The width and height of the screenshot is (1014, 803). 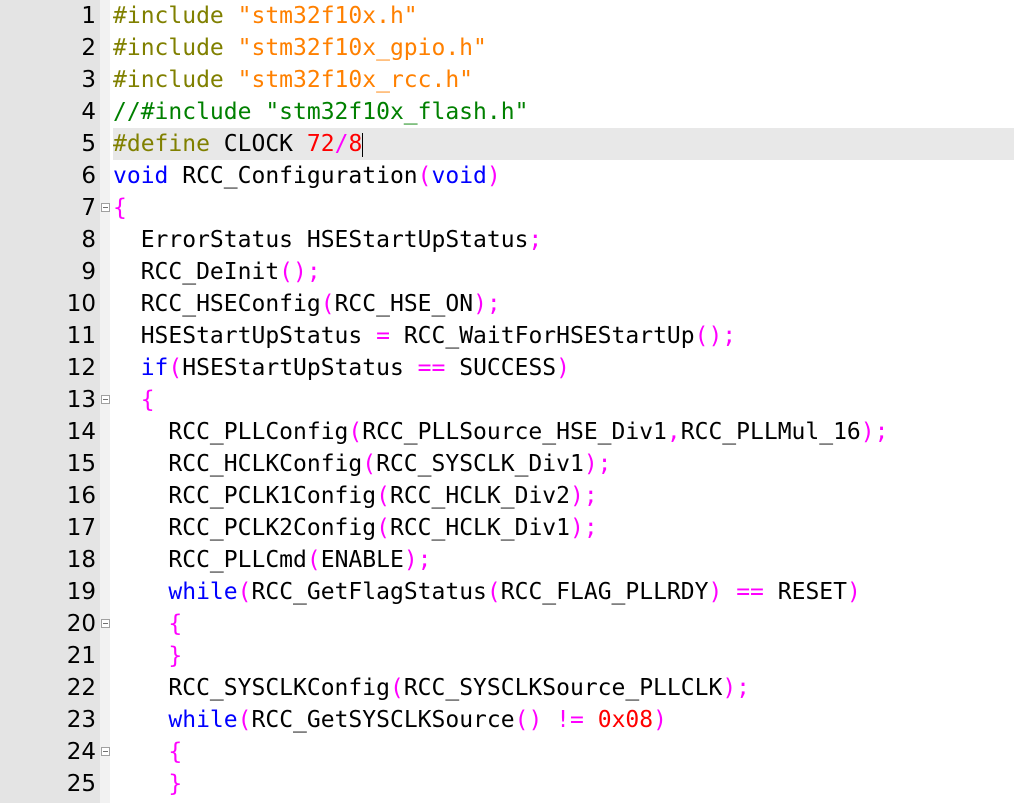 What do you see at coordinates (81, 496) in the screenshot?
I see `line-number: 16` at bounding box center [81, 496].